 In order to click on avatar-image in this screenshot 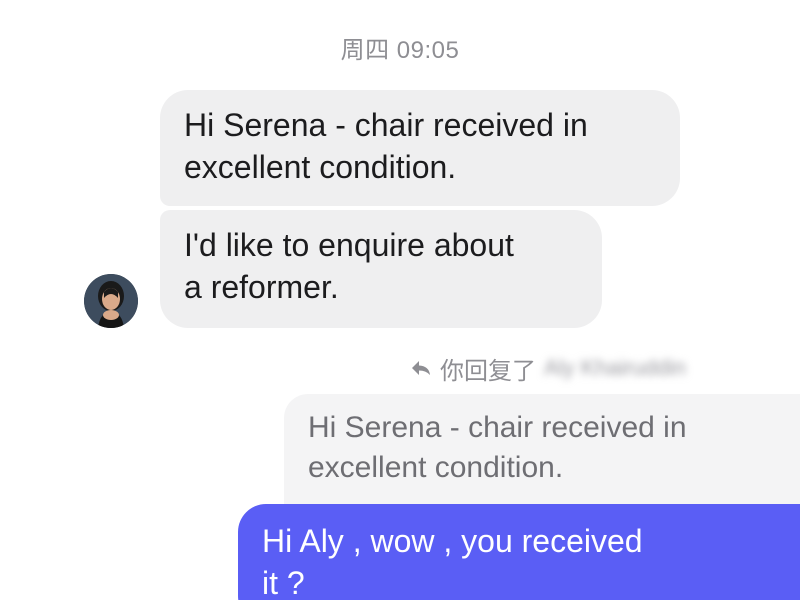, I will do `click(111, 301)`.